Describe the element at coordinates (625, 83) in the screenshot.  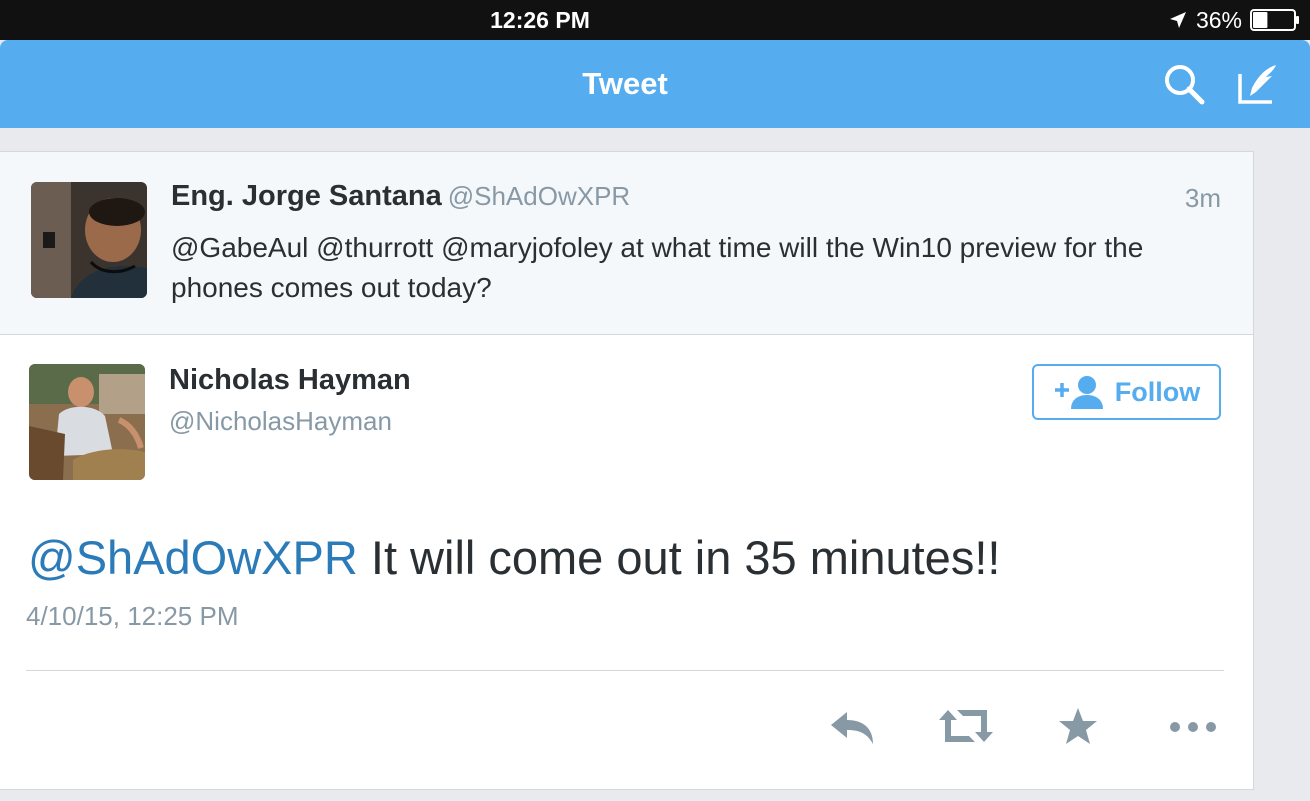
I see `page-title: Tweet` at that location.